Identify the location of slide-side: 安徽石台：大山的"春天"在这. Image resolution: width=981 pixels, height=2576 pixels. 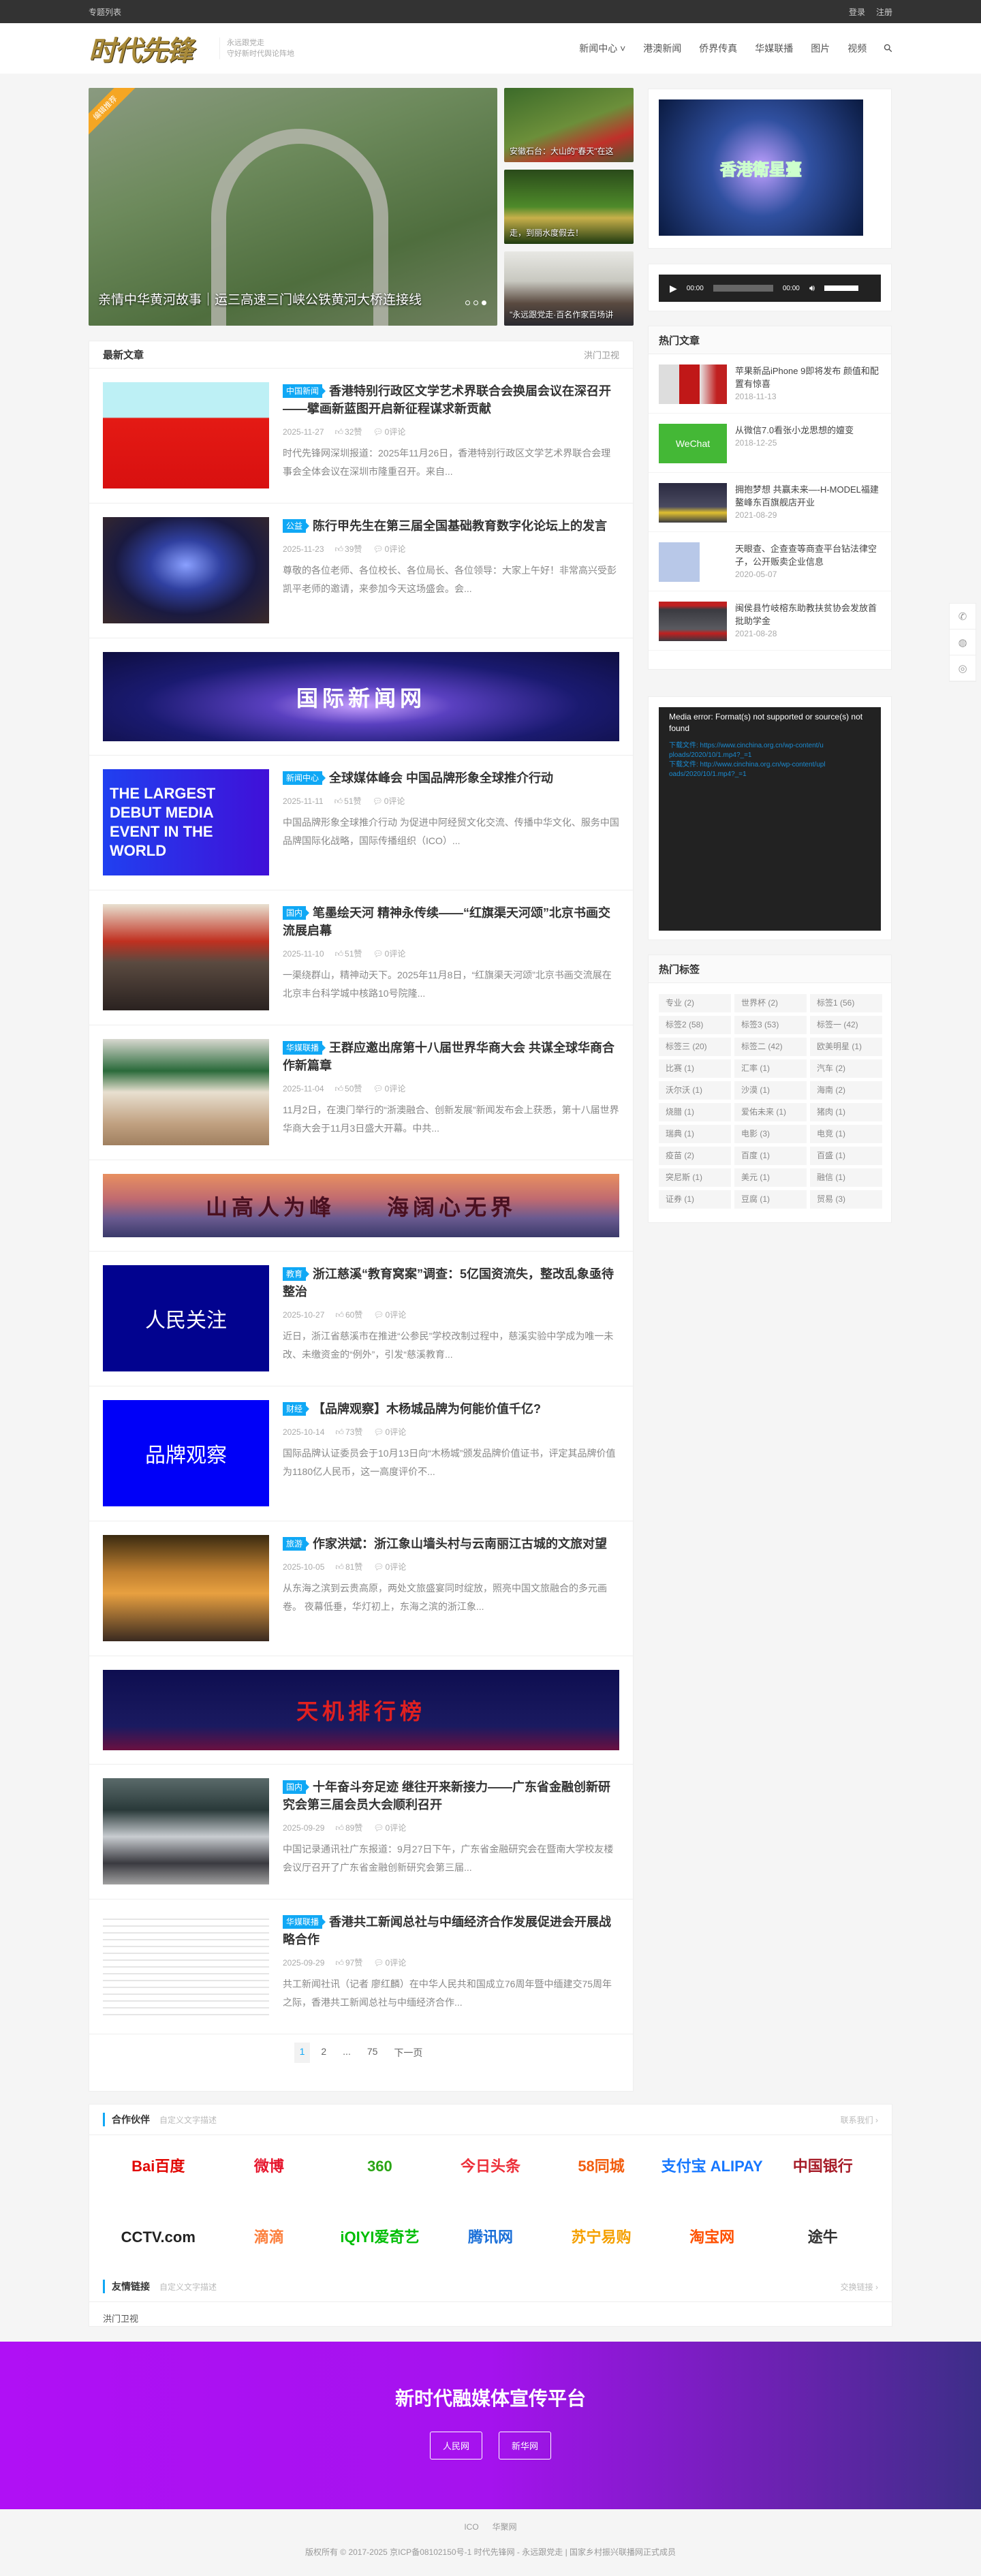
(569, 125).